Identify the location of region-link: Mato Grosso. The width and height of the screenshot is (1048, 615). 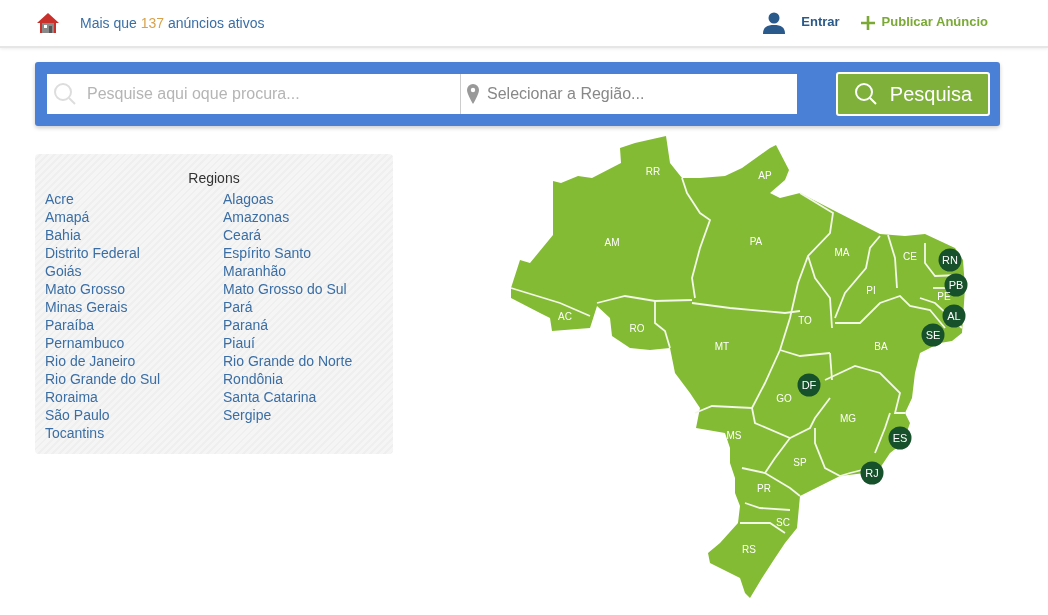
(85, 289).